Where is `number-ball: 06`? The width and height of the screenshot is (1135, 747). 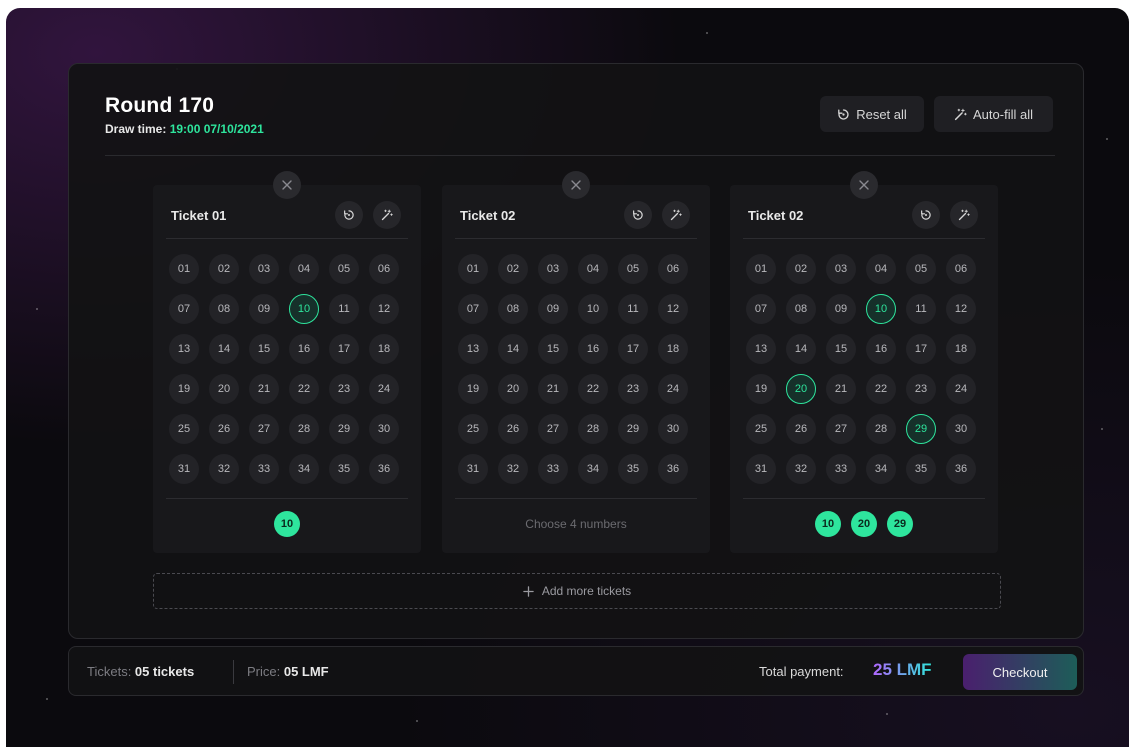 number-ball: 06 is located at coordinates (961, 269).